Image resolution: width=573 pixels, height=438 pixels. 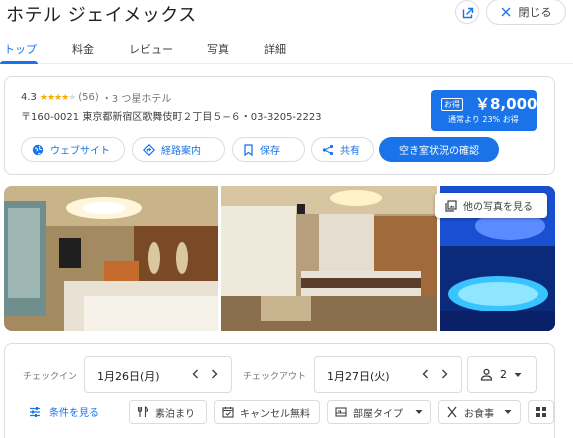 I want to click on price-value: ￥8,000, so click(x=506, y=104).